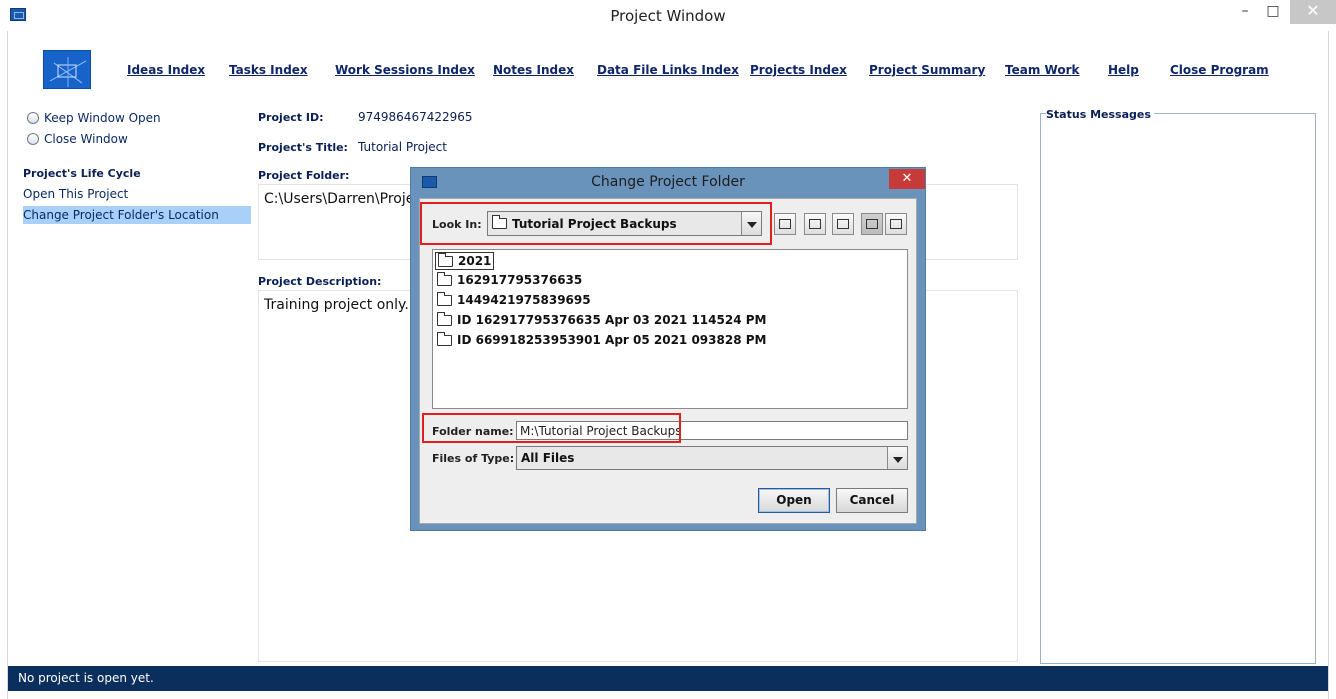 Image resolution: width=1336 pixels, height=699 pixels. I want to click on project-id-value: 974986467422965, so click(415, 117).